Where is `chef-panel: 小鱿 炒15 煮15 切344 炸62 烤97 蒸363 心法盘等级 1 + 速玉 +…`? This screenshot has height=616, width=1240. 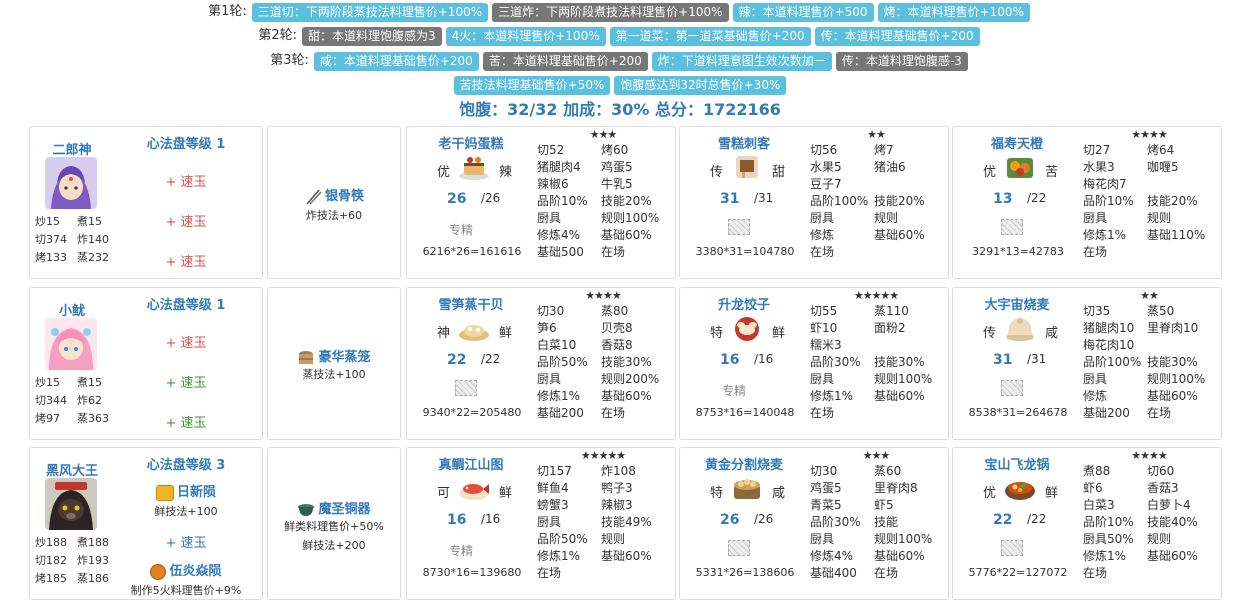 chef-panel: 小鱿 炒15 煮15 切344 炸62 烤97 蒸363 心法盘等级 1 + 速玉 +… is located at coordinates (146, 363).